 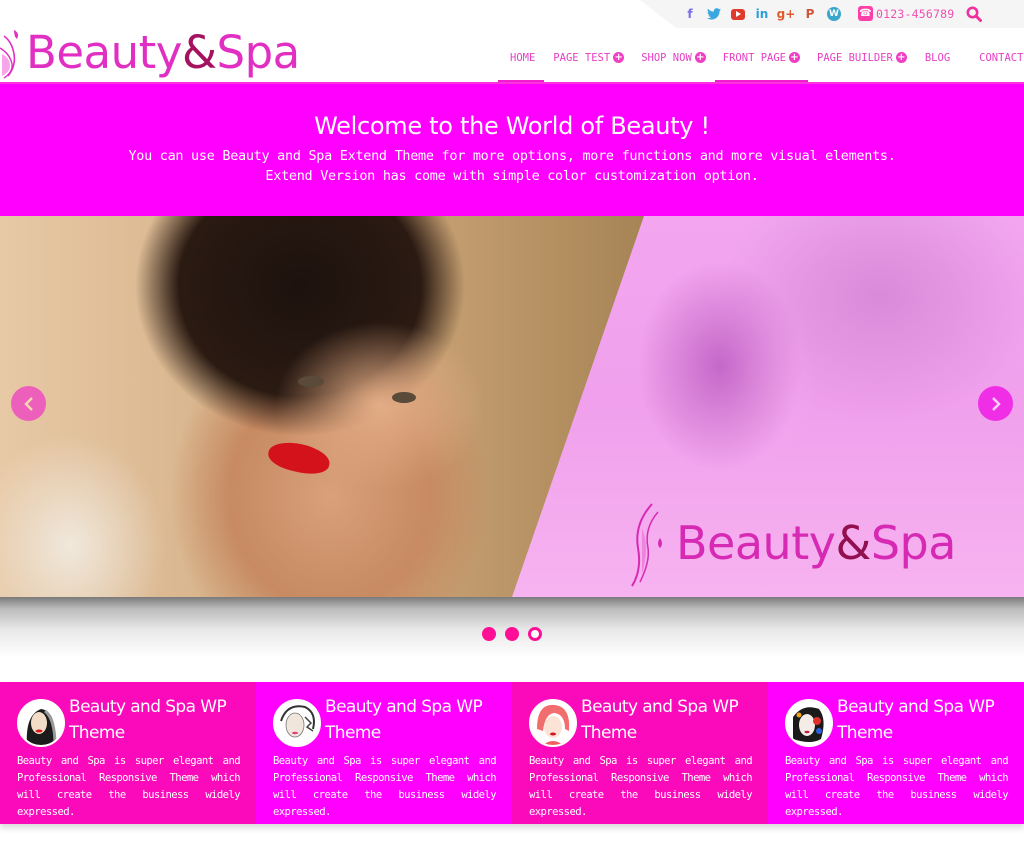 I want to click on avatar-sketch, so click(x=297, y=723).